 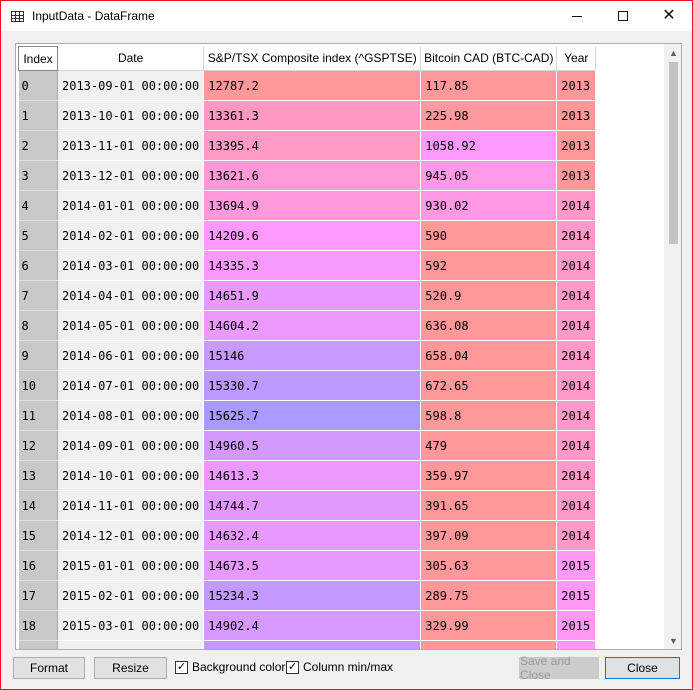 I want to click on table-row: 16 2015-01-01 00:00:00 14673.5 305.63 2015, so click(x=307, y=565).